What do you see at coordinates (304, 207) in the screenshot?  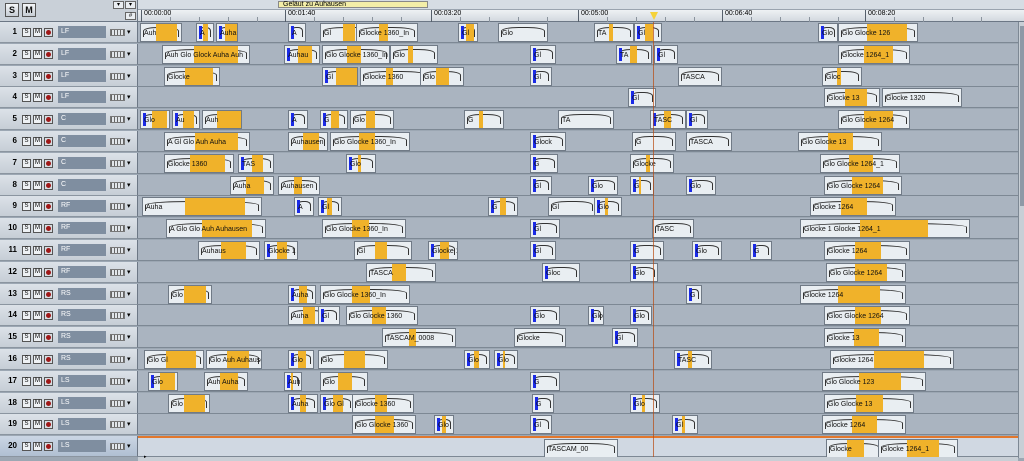 I see `audio-clip: A` at bounding box center [304, 207].